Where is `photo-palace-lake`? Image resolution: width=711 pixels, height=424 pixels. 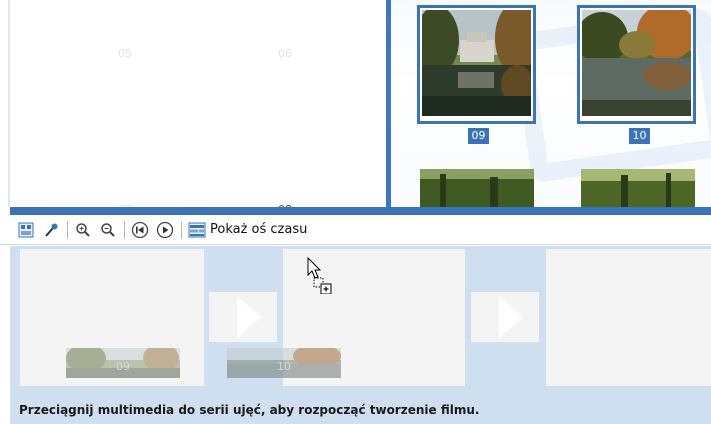
photo-palace-lake is located at coordinates (476, 63).